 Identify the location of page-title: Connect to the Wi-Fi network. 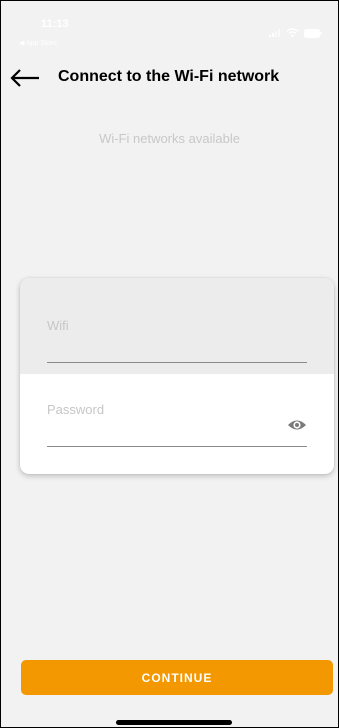
(169, 76).